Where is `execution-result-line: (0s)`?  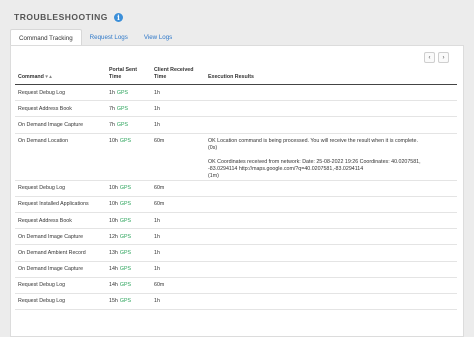 execution-result-line: (0s) is located at coordinates (213, 147).